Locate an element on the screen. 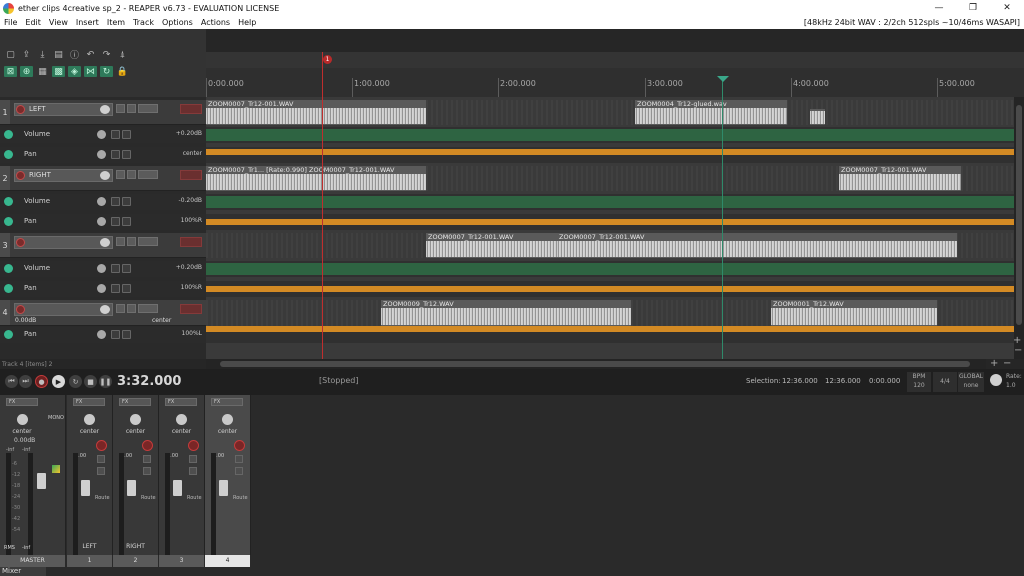  track-2-pan-envelope: Pan 100%R is located at coordinates (103, 222).